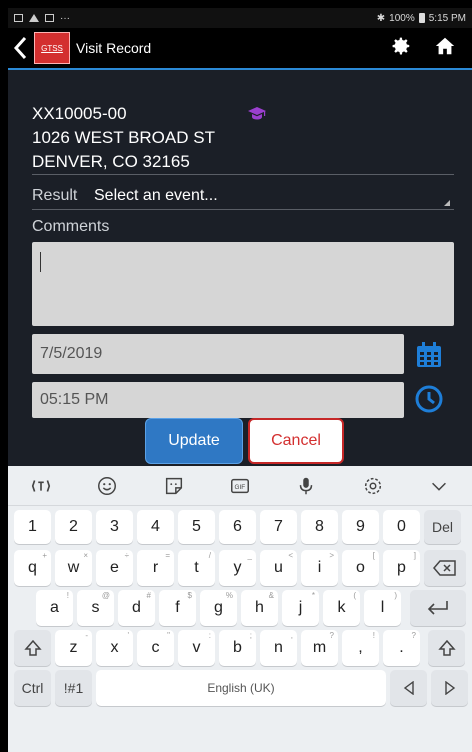 This screenshot has width=472, height=752. Describe the element at coordinates (401, 527) in the screenshot. I see `key-0: 0` at that location.